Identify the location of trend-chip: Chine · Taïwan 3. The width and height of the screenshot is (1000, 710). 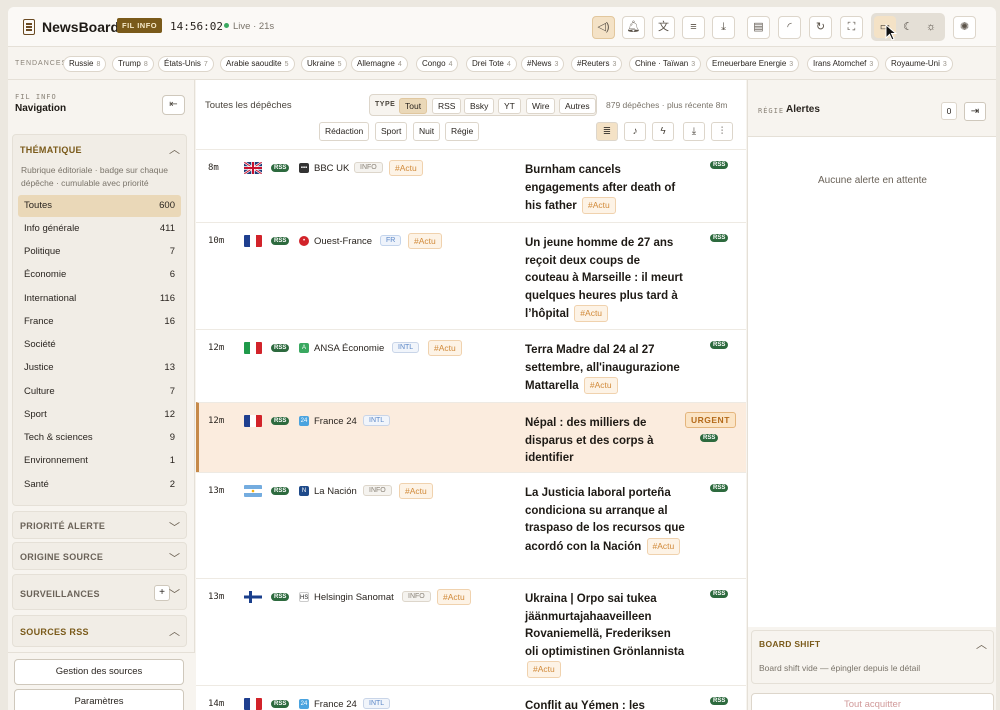
(665, 64).